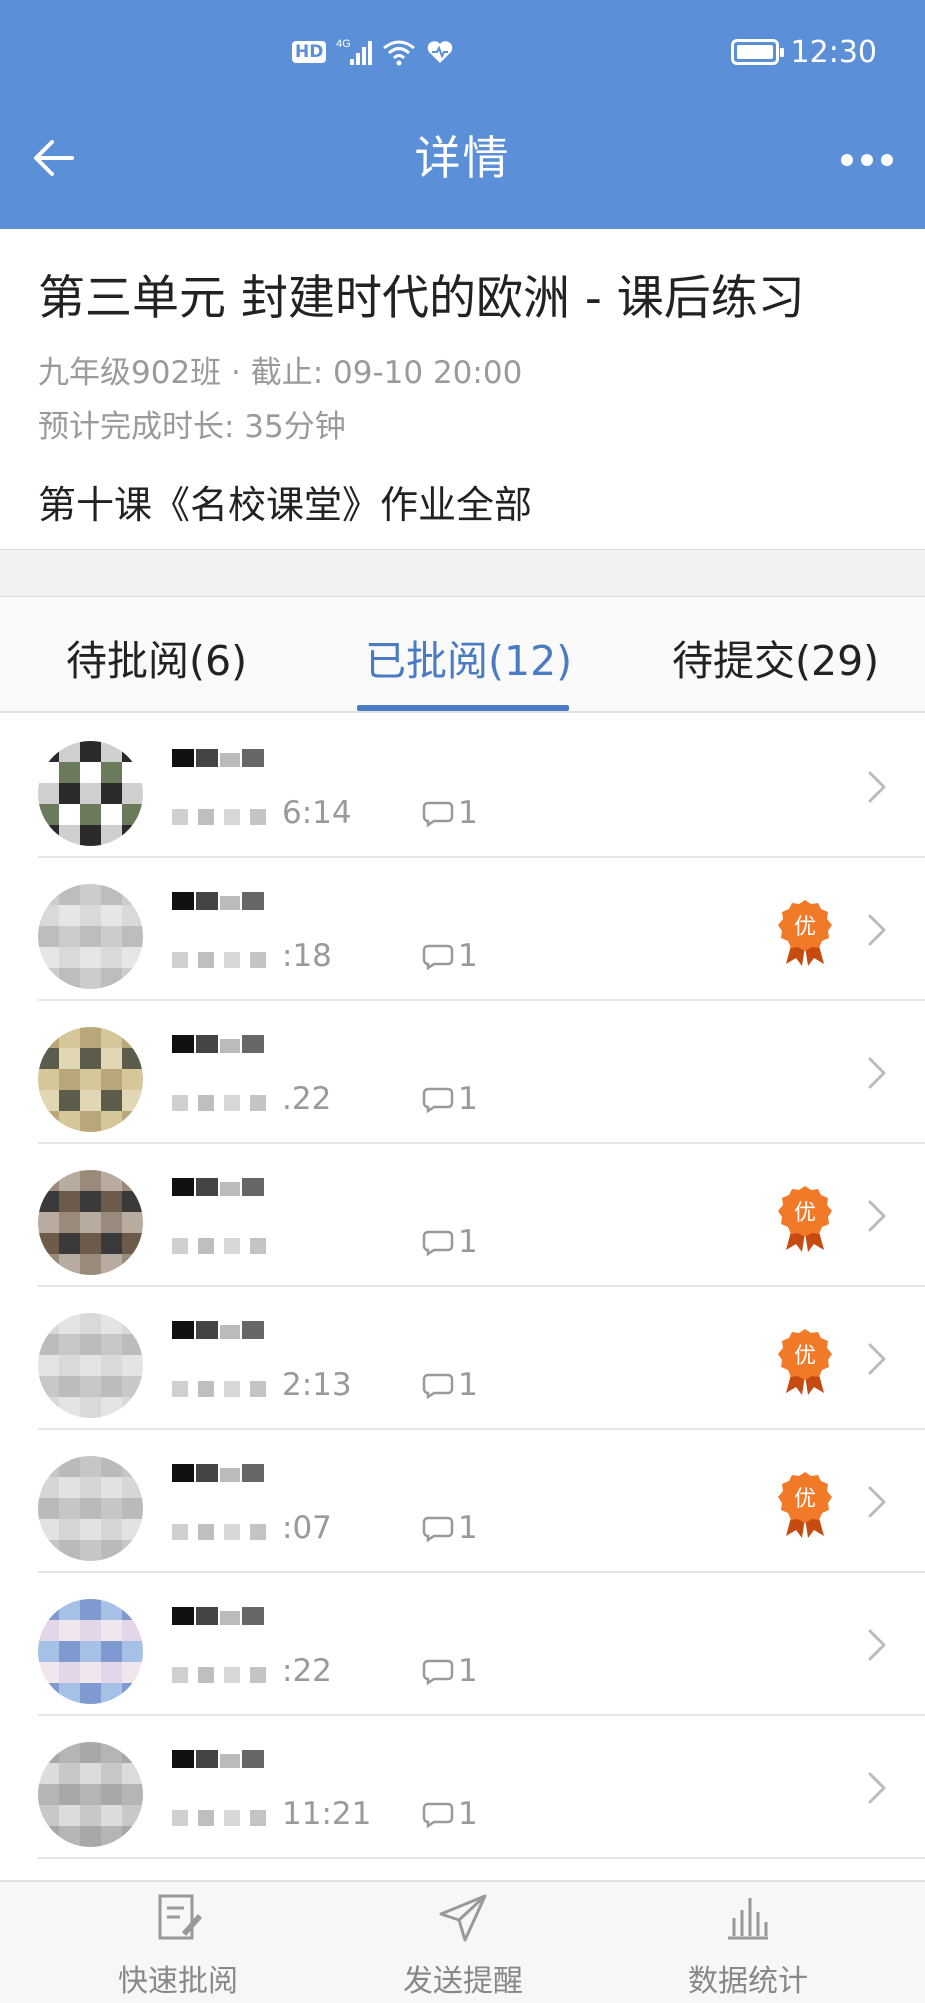 The image size is (925, 2003). I want to click on stats-chart-icon, so click(748, 1919).